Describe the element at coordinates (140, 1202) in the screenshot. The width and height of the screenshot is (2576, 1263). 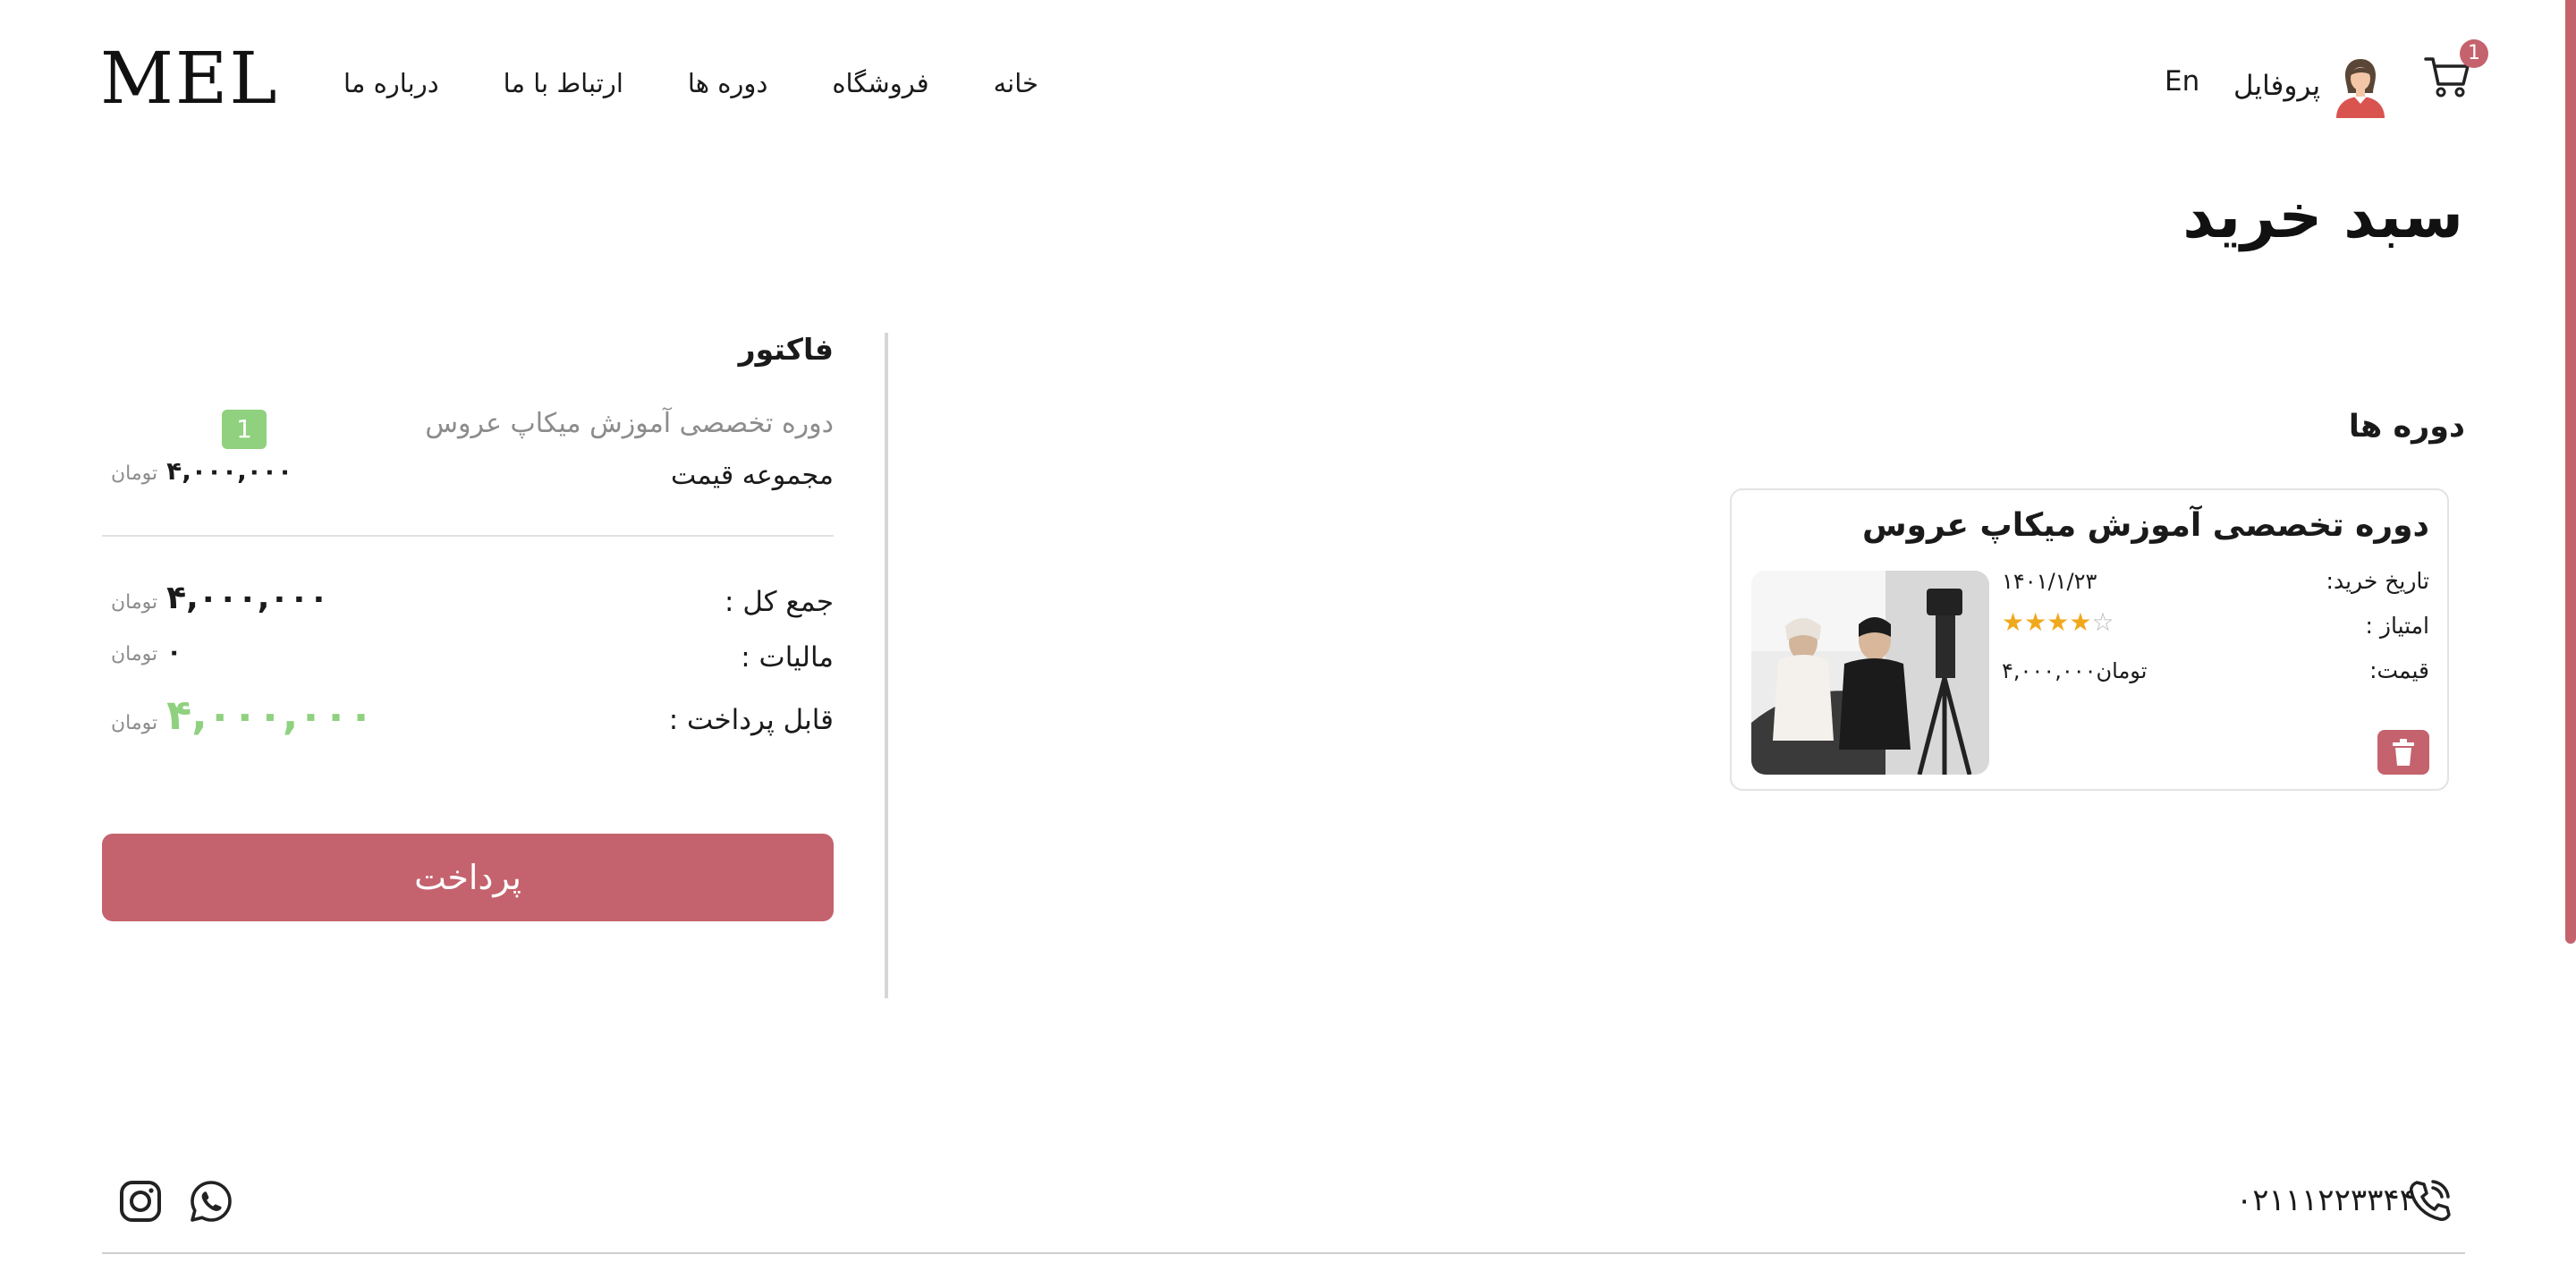
I see `instagram-icon` at that location.